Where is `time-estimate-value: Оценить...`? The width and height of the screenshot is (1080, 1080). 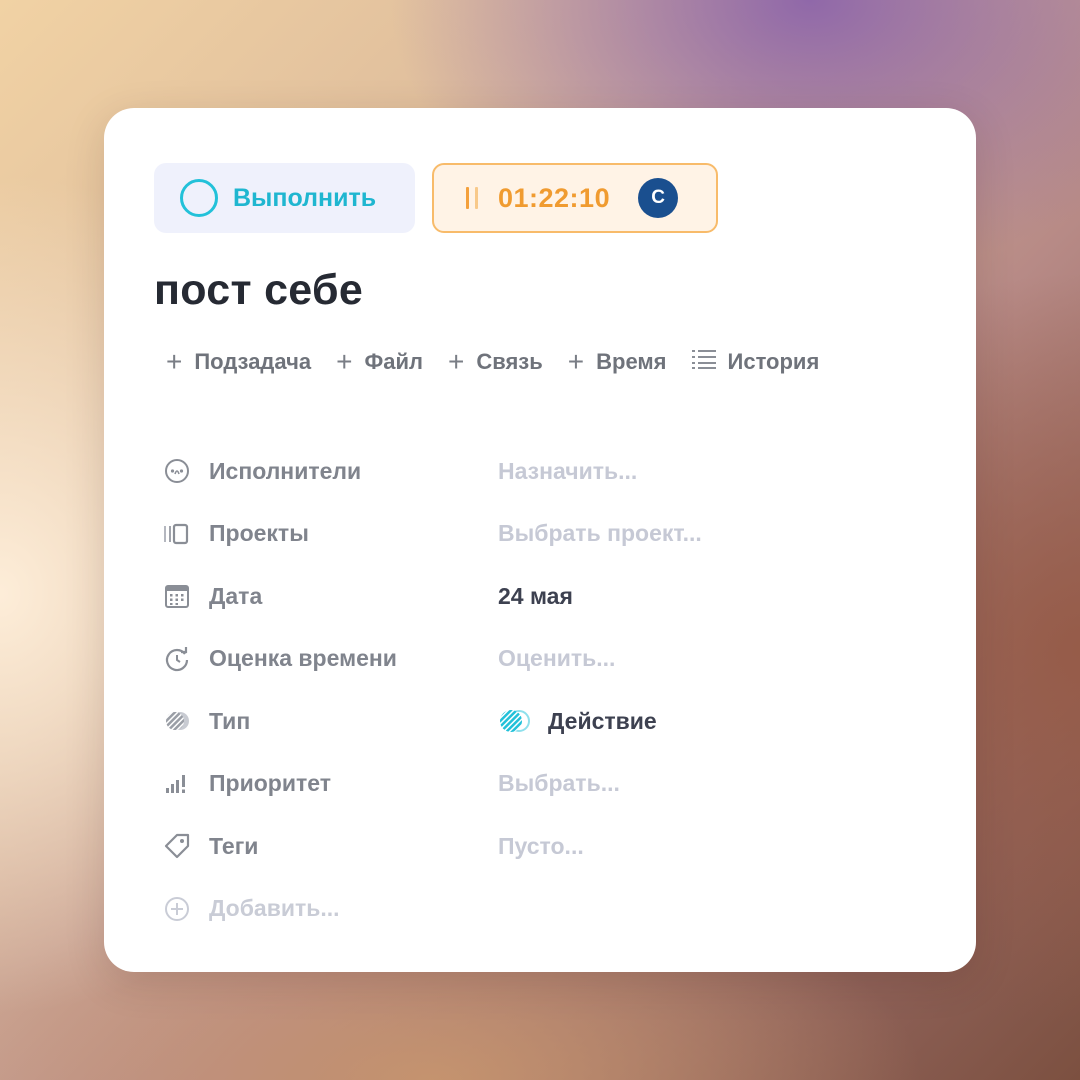
time-estimate-value: Оценить... is located at coordinates (556, 658).